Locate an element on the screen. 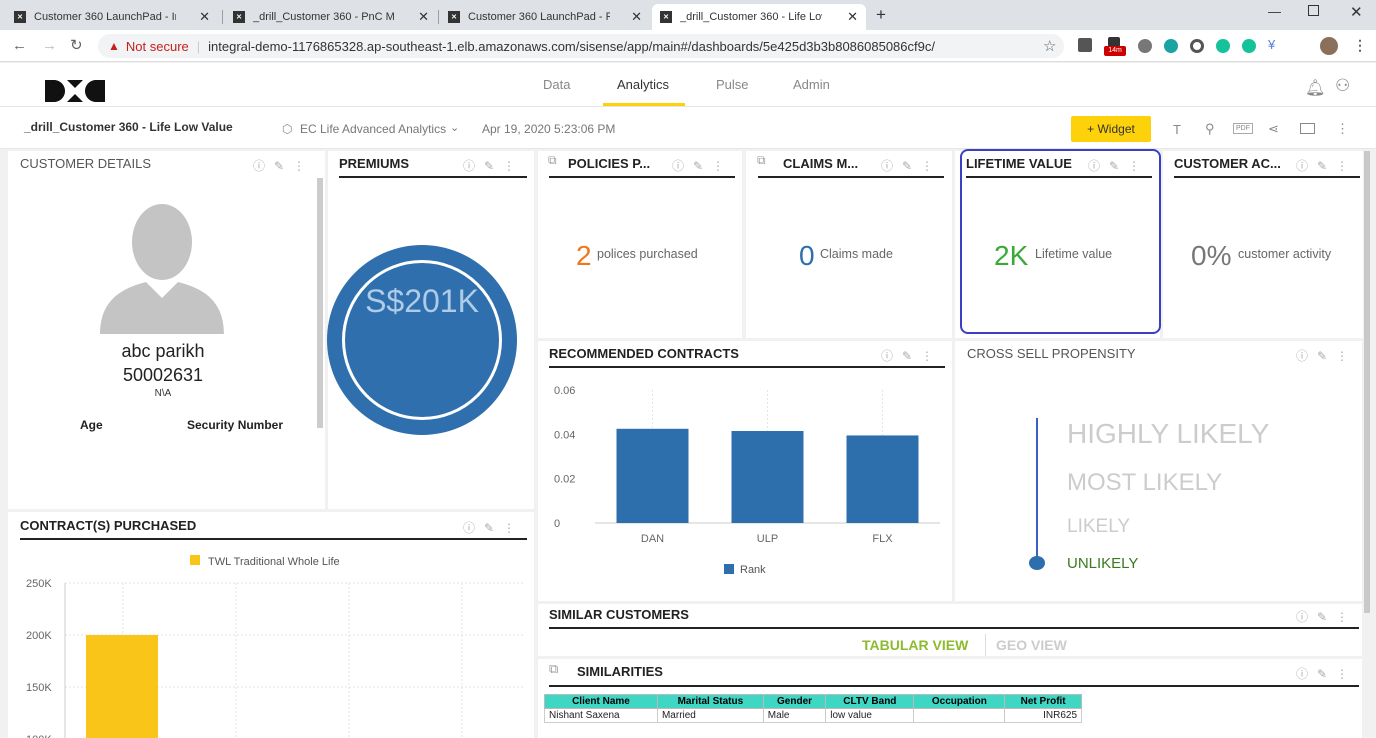 The image size is (1376, 738). tab-divider is located at coordinates (985, 645).